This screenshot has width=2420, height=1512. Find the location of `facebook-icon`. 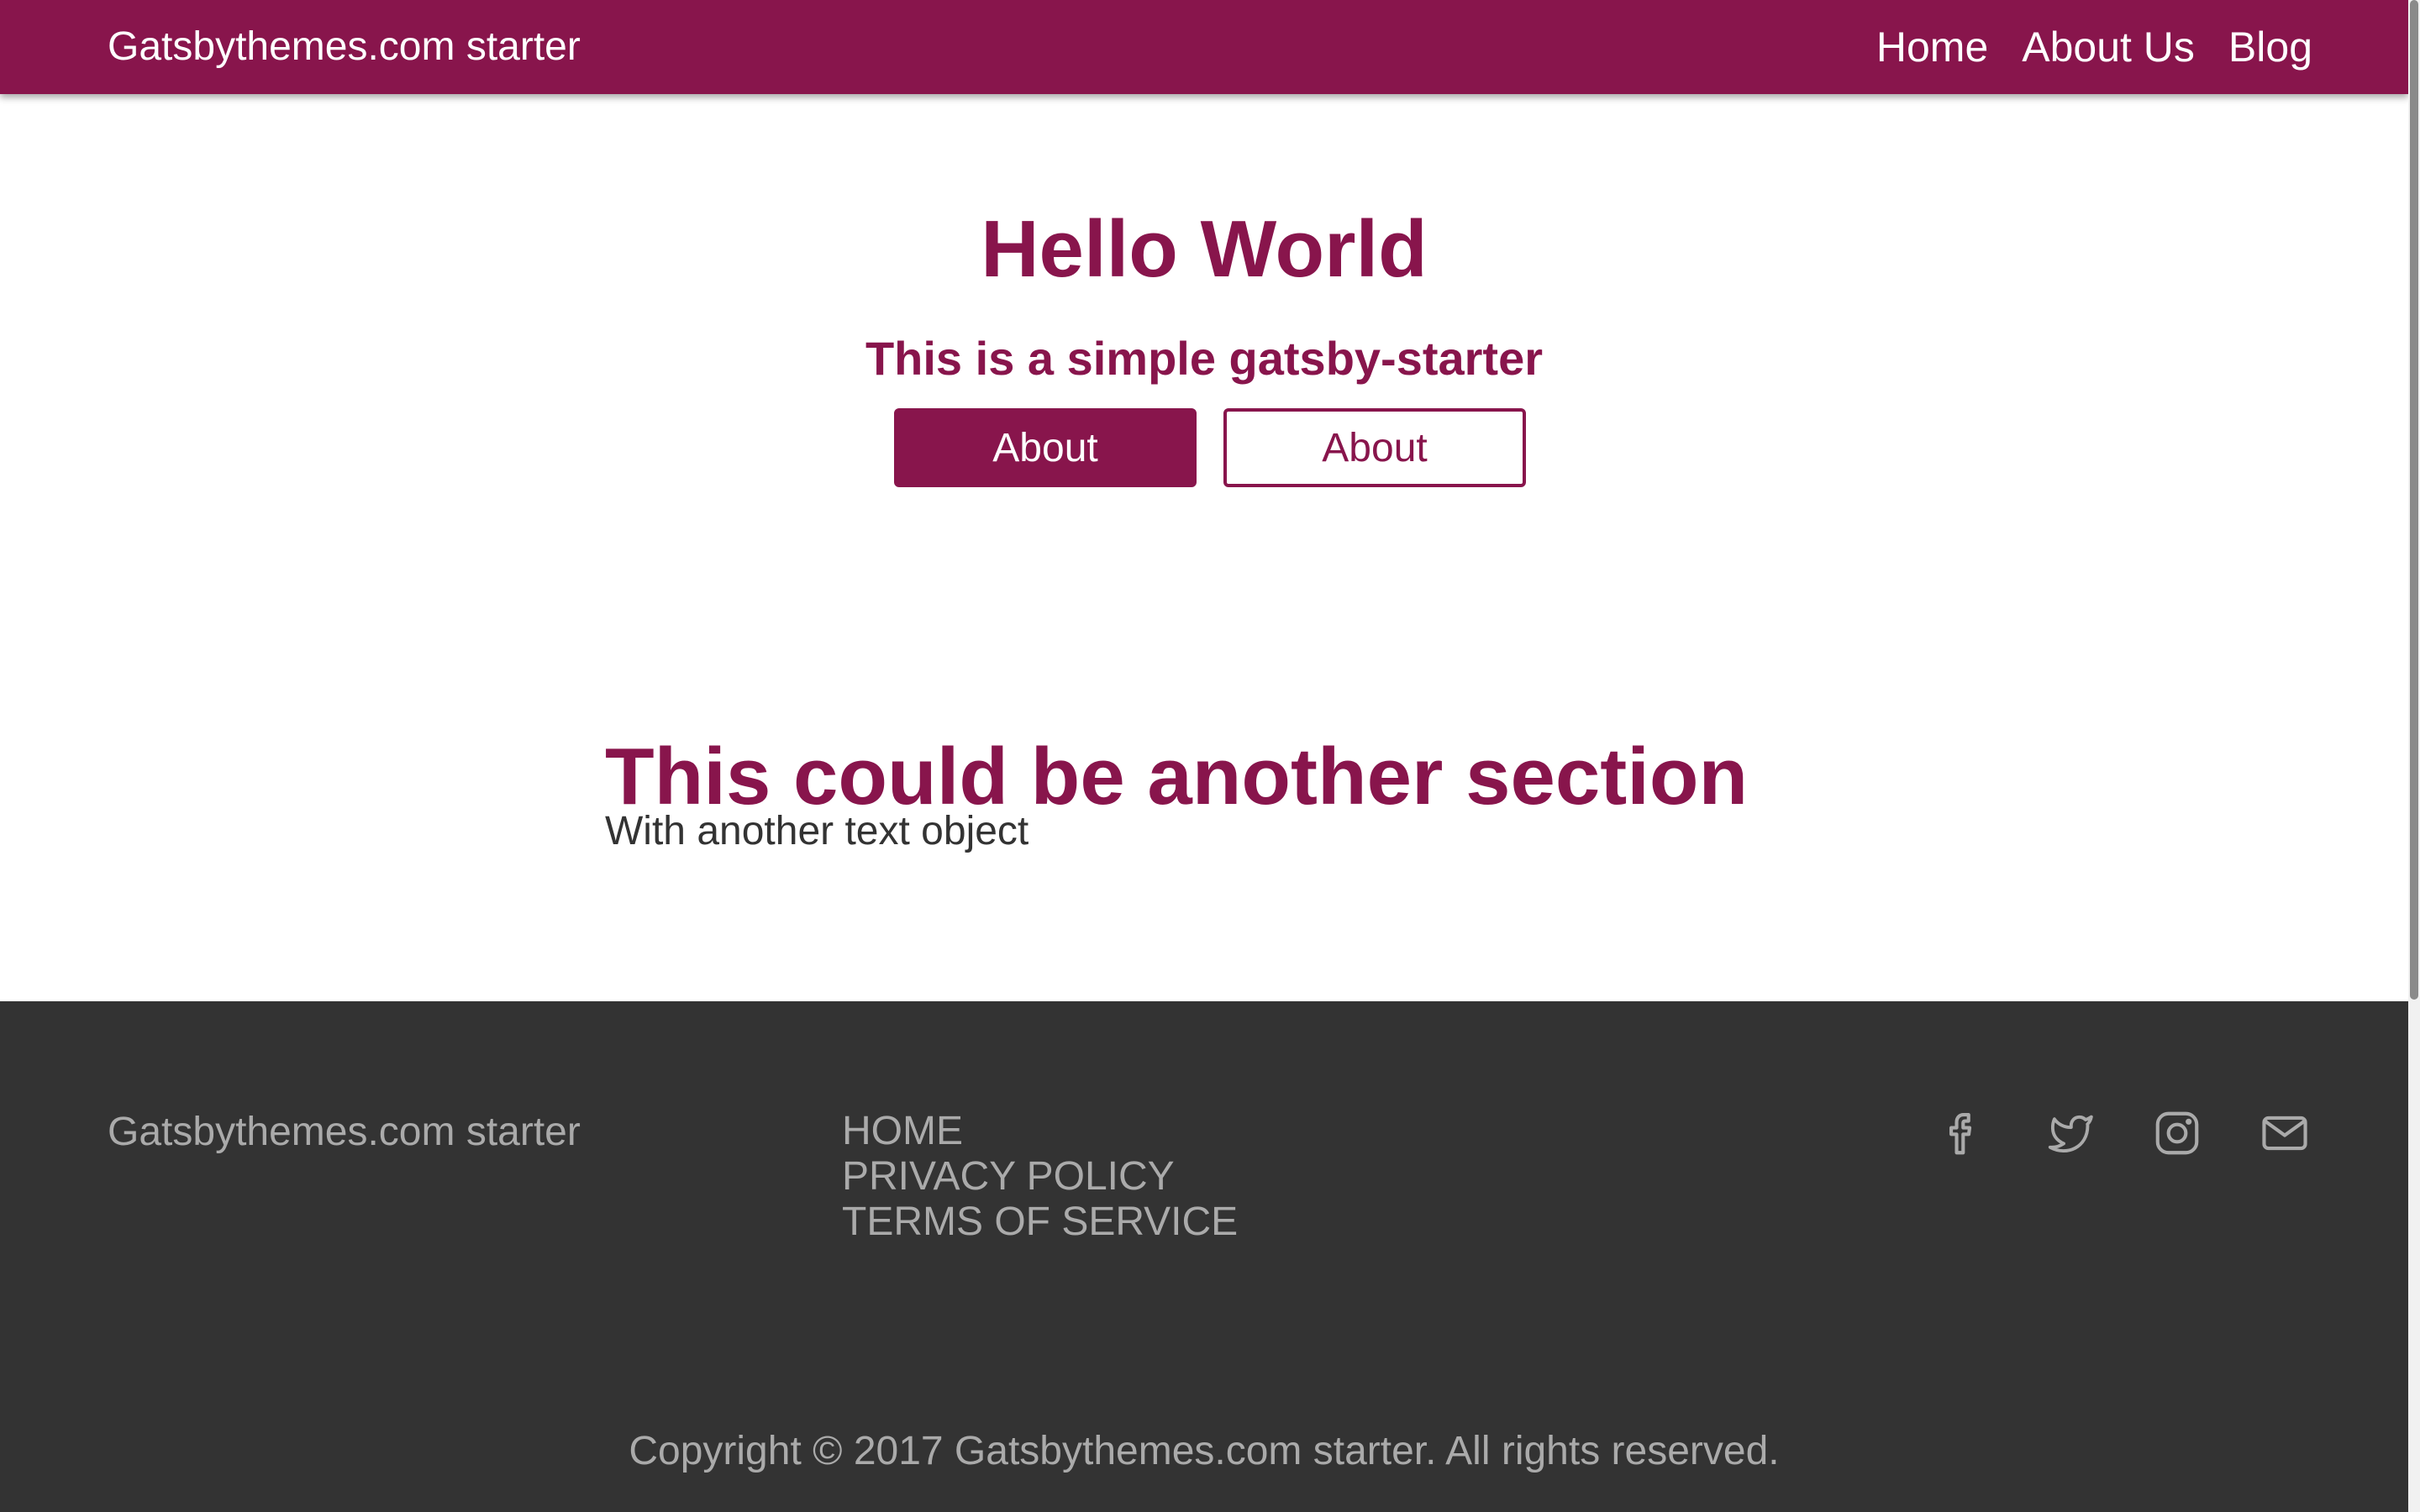

facebook-icon is located at coordinates (1962, 1133).